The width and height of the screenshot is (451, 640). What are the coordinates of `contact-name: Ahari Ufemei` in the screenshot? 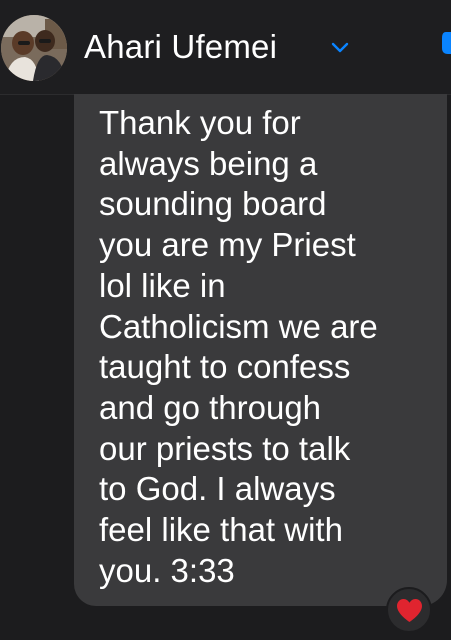 It's located at (180, 47).